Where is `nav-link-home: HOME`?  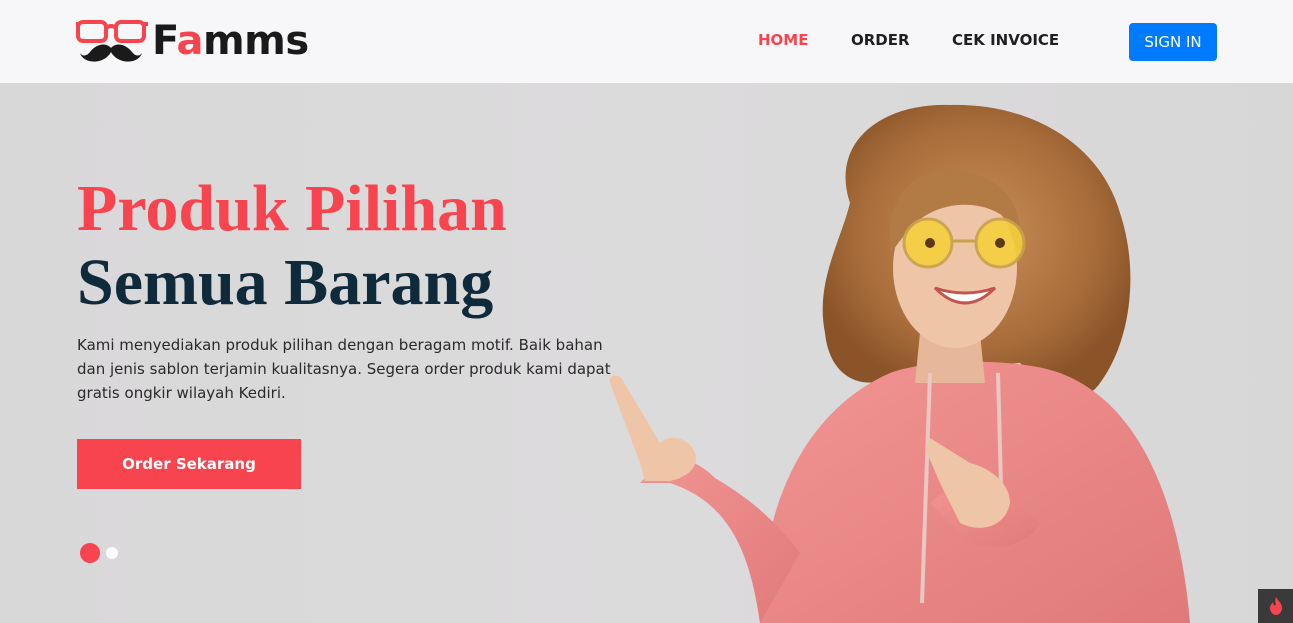 nav-link-home: HOME is located at coordinates (783, 40).